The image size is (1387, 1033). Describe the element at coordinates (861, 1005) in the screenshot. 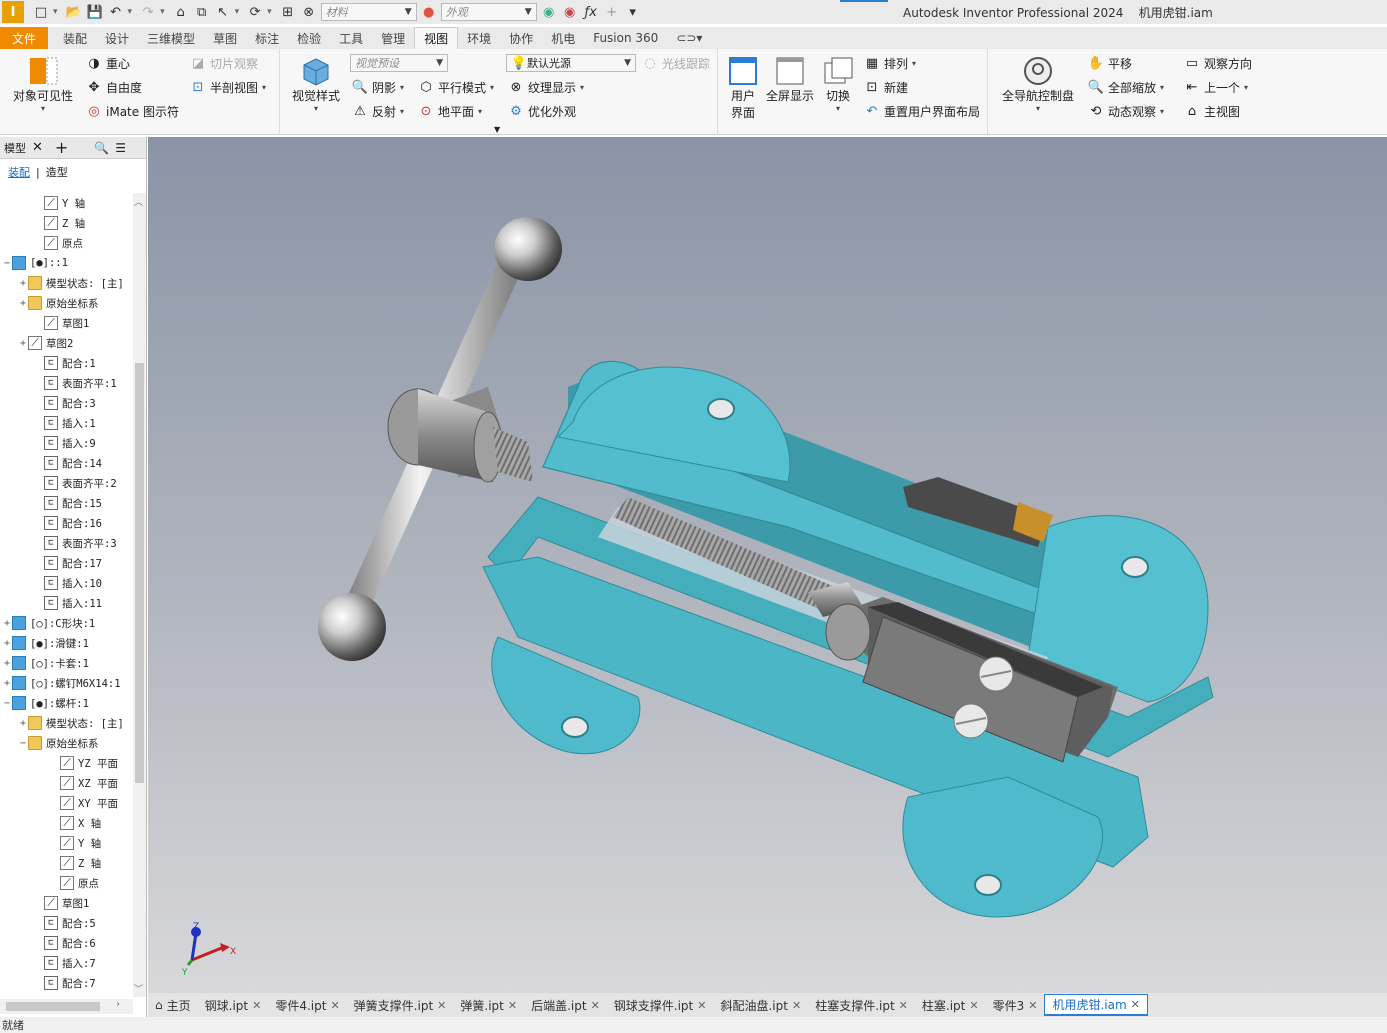

I see `document-tab: 柱塞支撑件.ipt ✕` at that location.